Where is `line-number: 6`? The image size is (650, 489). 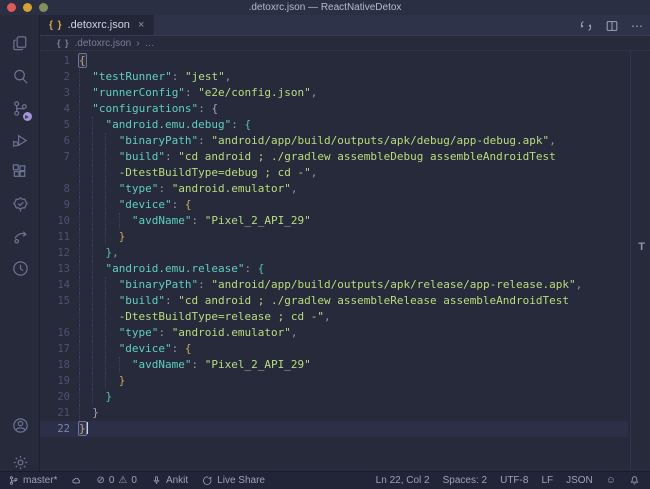 line-number: 6 is located at coordinates (55, 141).